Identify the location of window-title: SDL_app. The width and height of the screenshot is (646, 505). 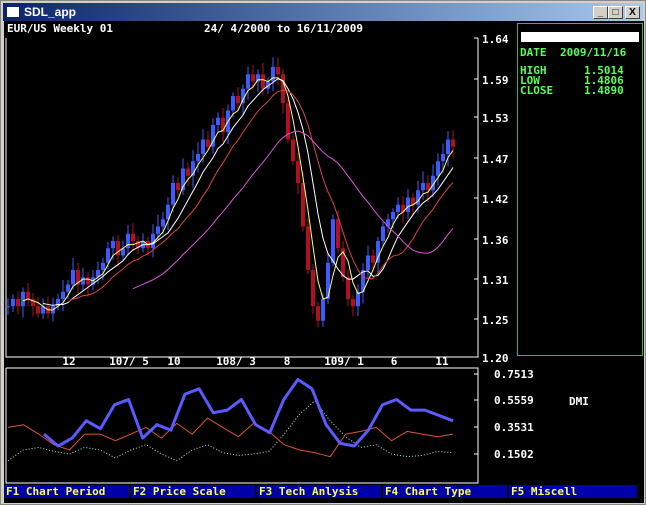
(50, 12).